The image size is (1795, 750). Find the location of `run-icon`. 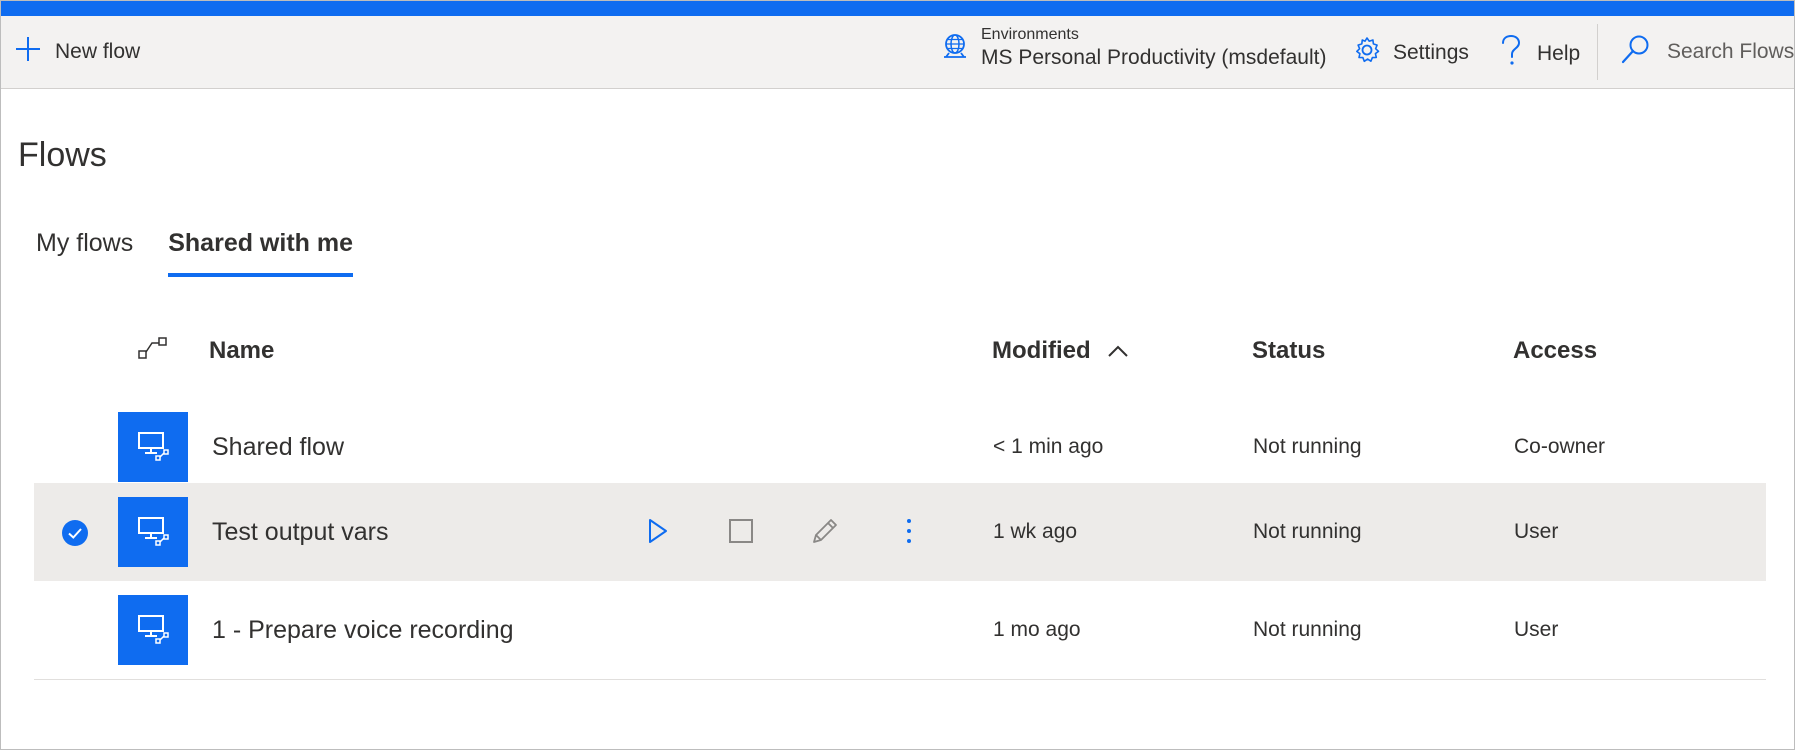

run-icon is located at coordinates (658, 533).